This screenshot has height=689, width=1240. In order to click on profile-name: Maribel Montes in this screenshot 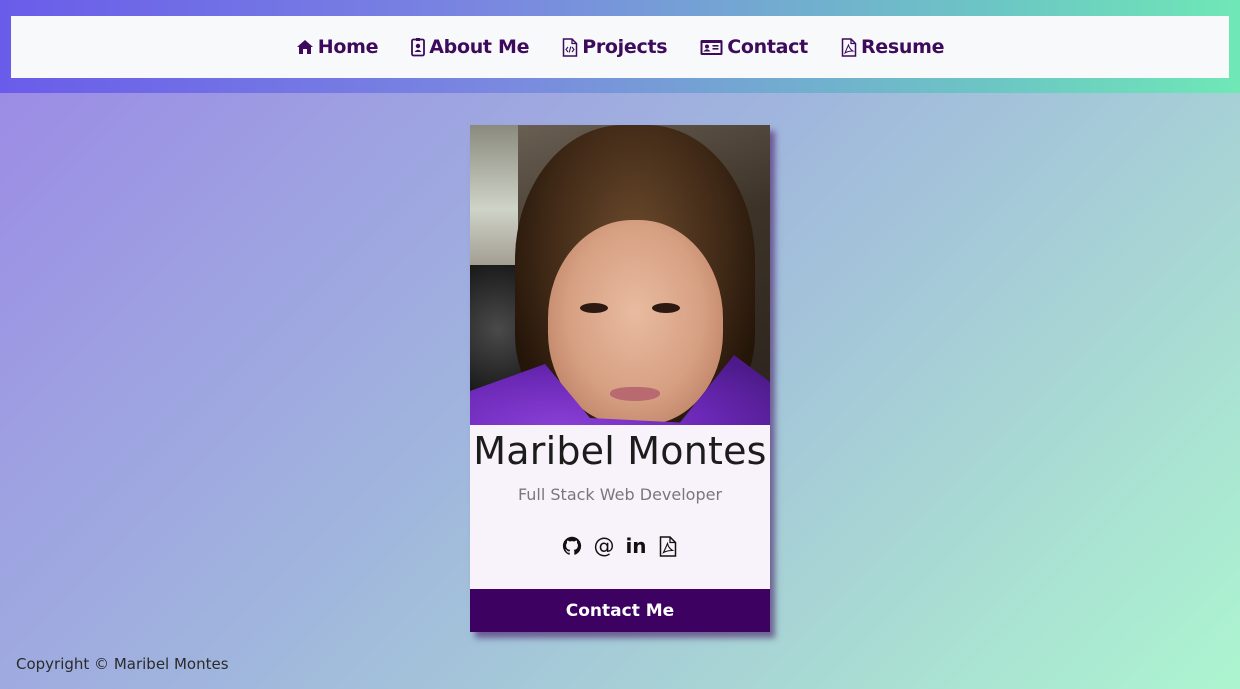, I will do `click(620, 451)`.